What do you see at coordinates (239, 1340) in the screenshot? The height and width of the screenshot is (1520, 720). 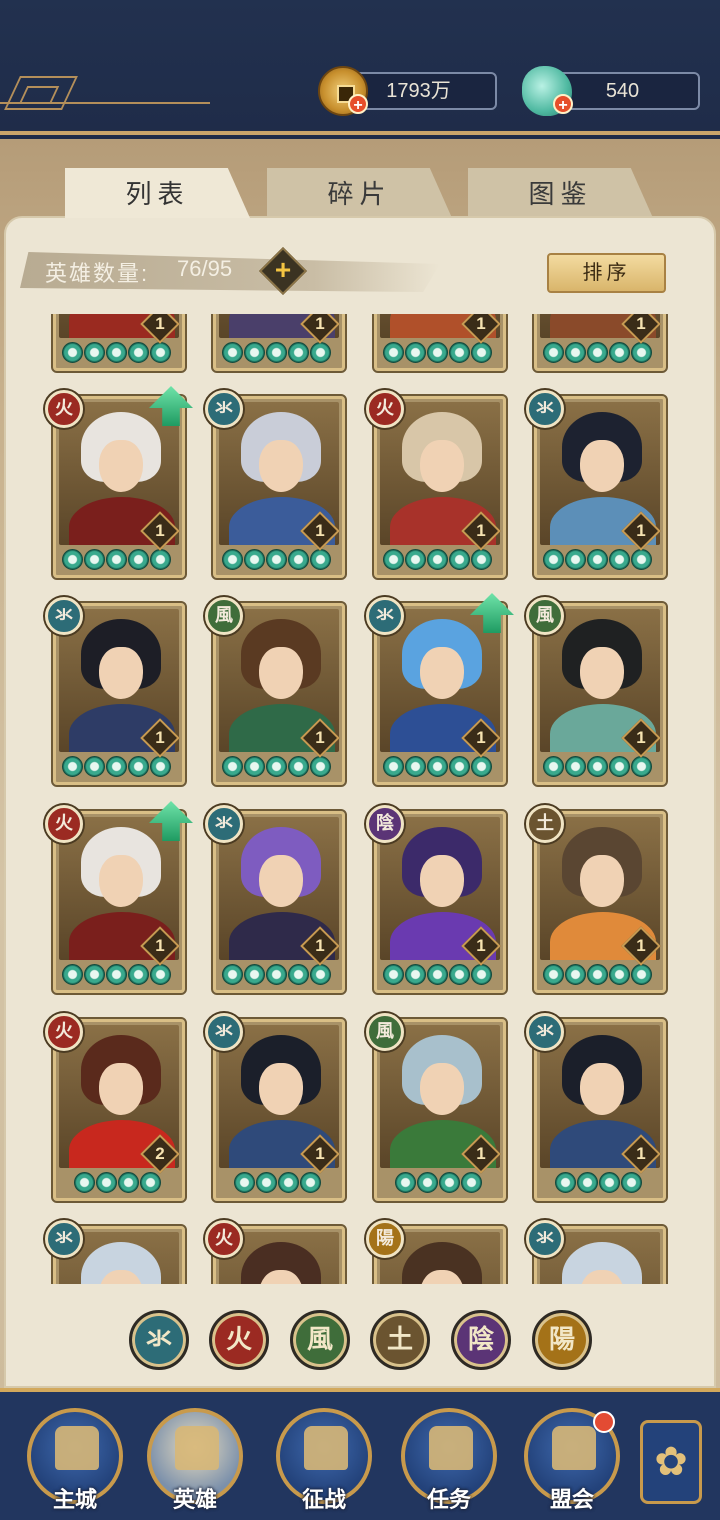 I see `filter-fire-button: 火` at bounding box center [239, 1340].